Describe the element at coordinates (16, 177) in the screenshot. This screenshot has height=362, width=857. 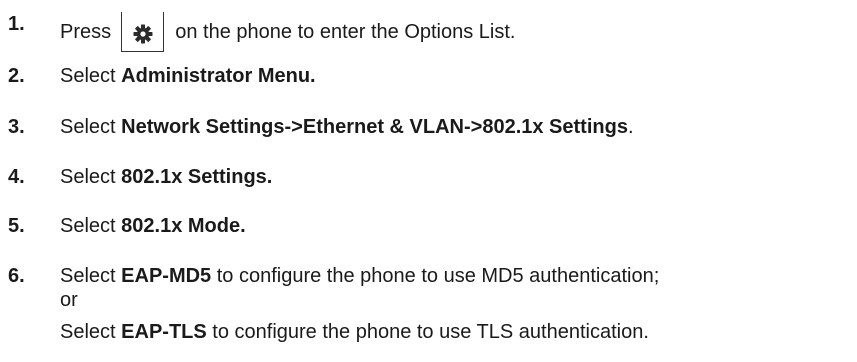
I see `step-number: 4.` at that location.